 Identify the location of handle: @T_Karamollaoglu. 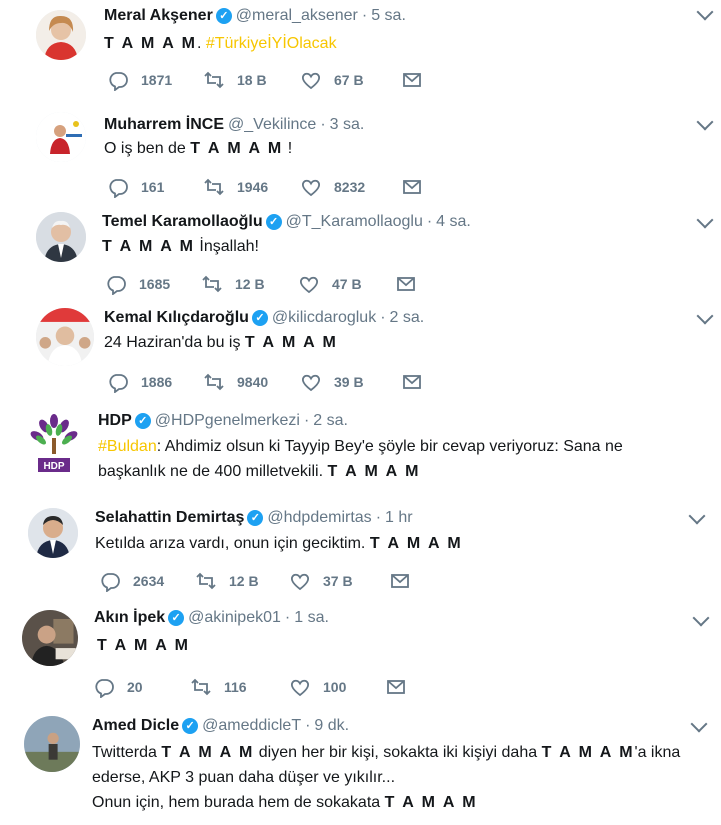
(354, 221).